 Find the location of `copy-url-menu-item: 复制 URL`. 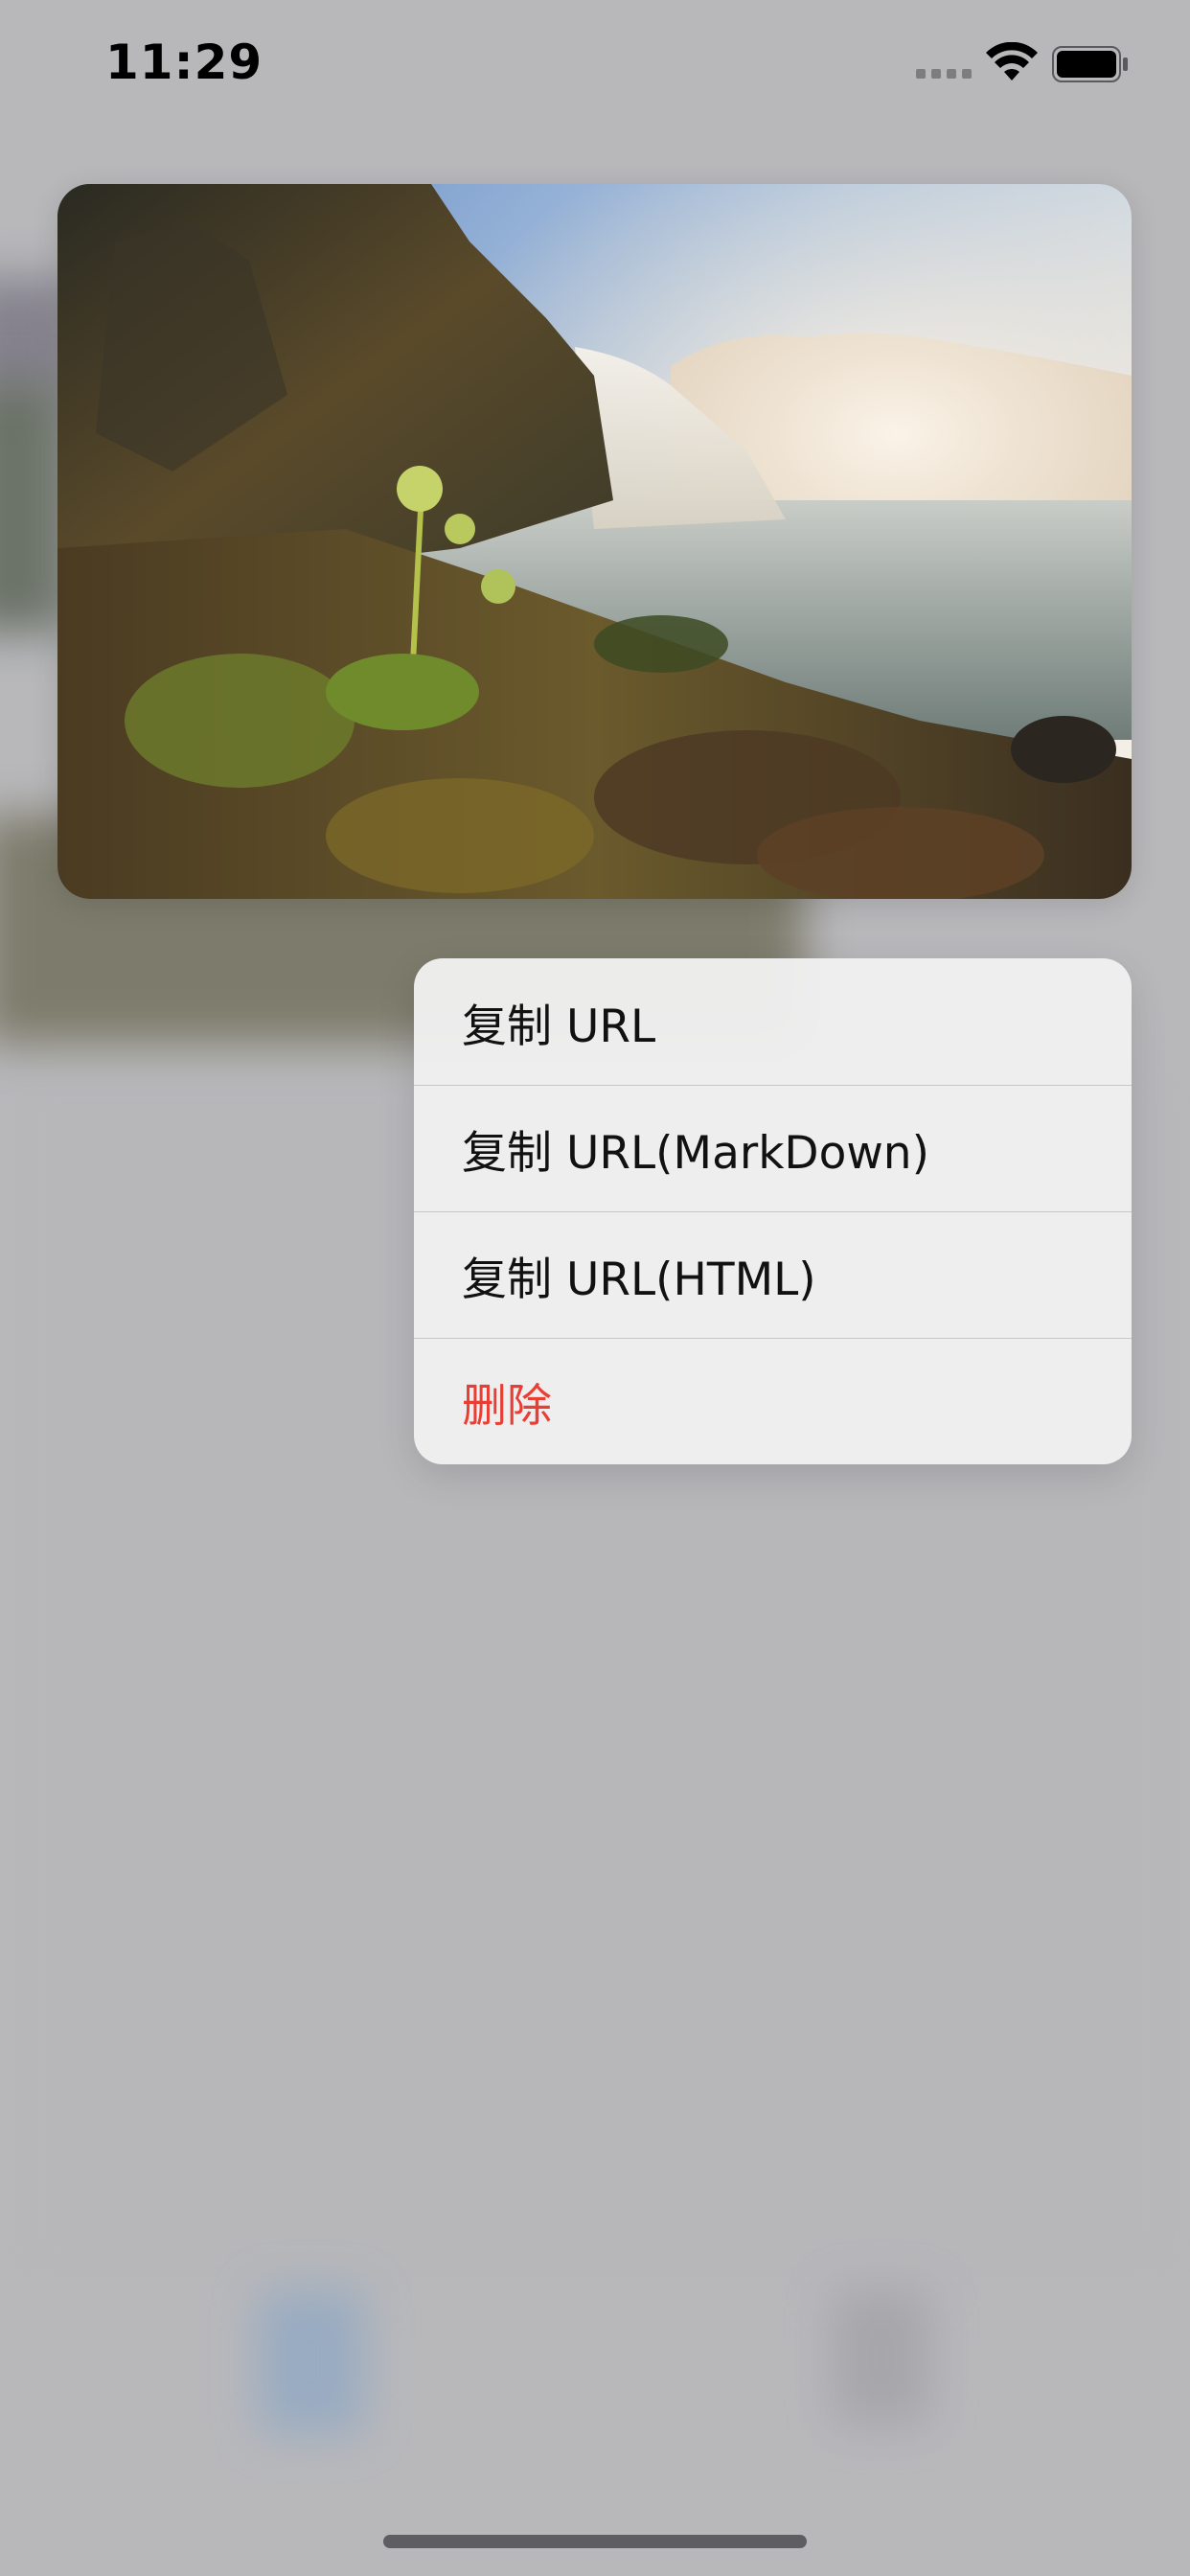

copy-url-menu-item: 复制 URL is located at coordinates (773, 1021).